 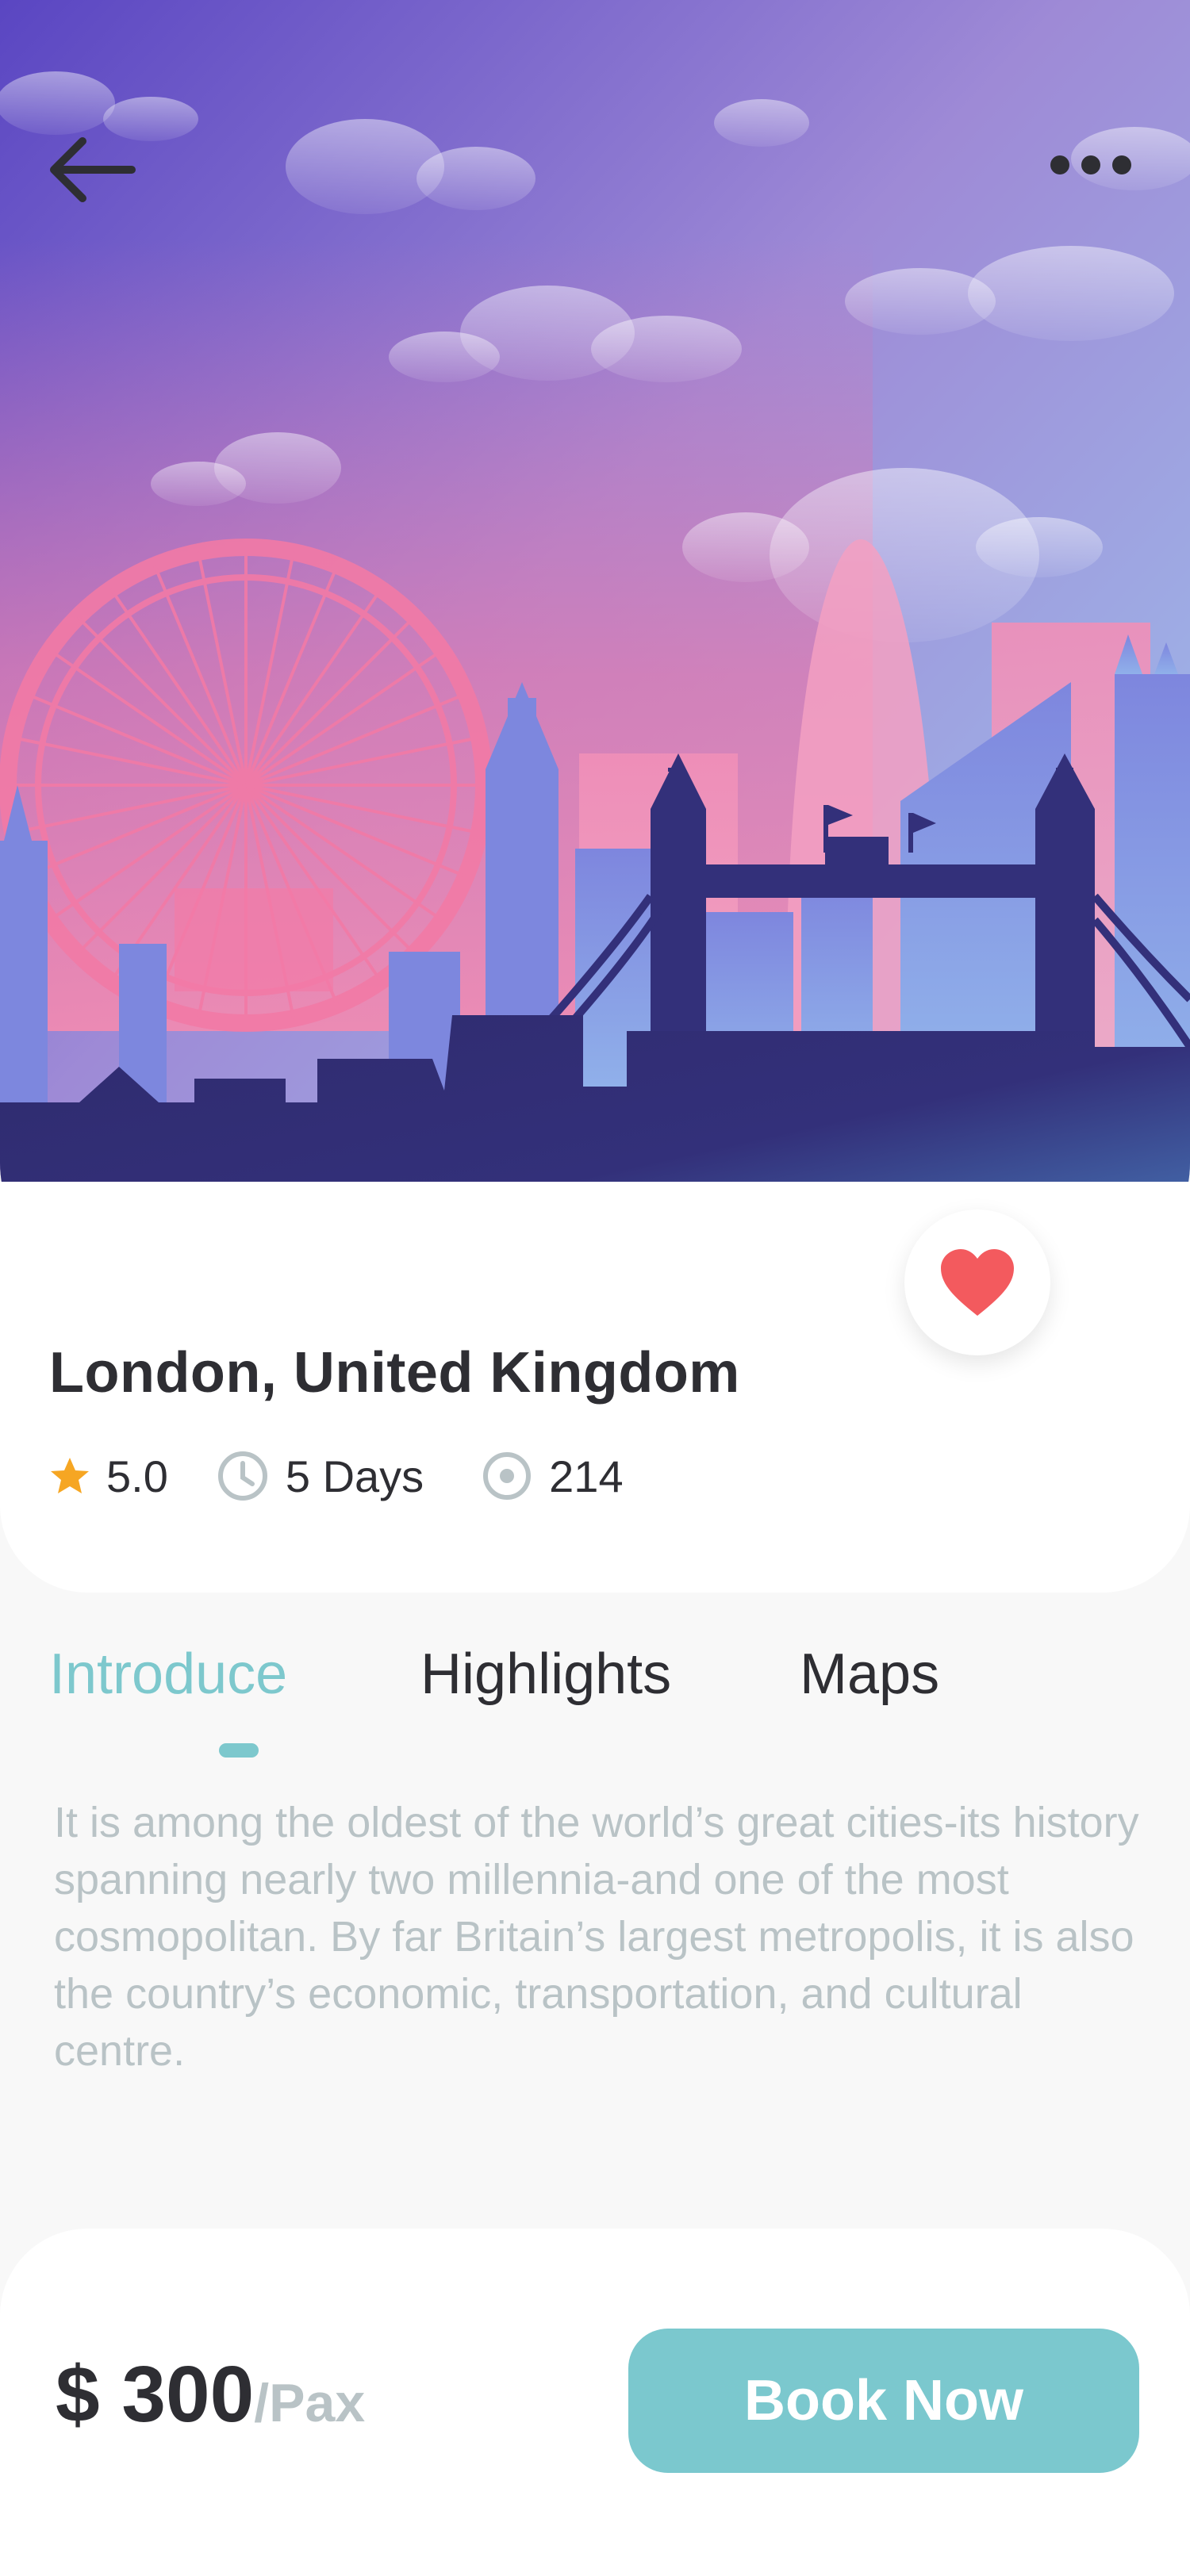 I want to click on star-icon, so click(x=70, y=1476).